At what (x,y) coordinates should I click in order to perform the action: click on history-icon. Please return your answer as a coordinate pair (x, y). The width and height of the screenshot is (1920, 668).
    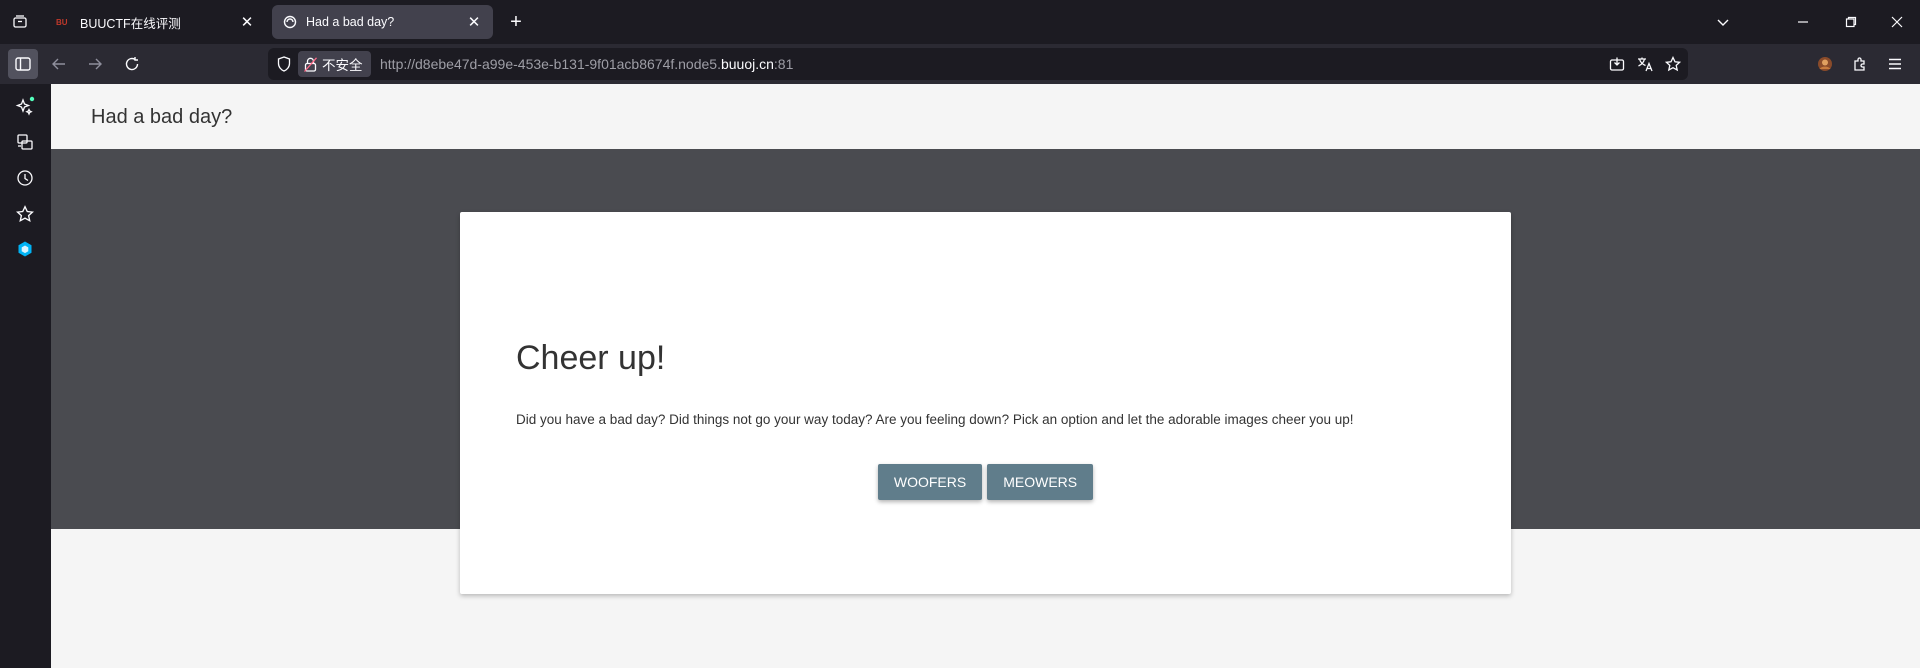
    Looking at the image, I should click on (25, 178).